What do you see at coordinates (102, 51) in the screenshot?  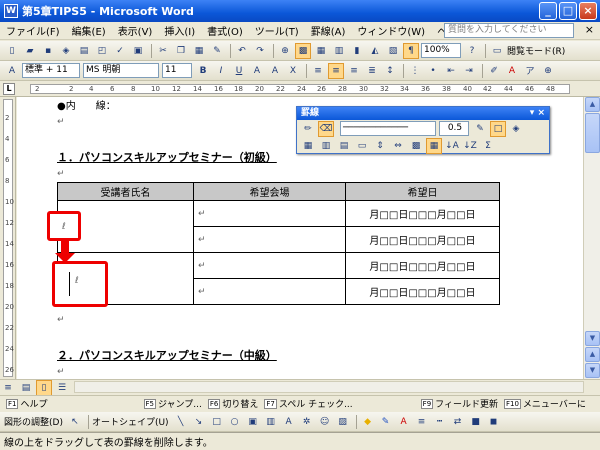 I see `preview-icon: ◰` at bounding box center [102, 51].